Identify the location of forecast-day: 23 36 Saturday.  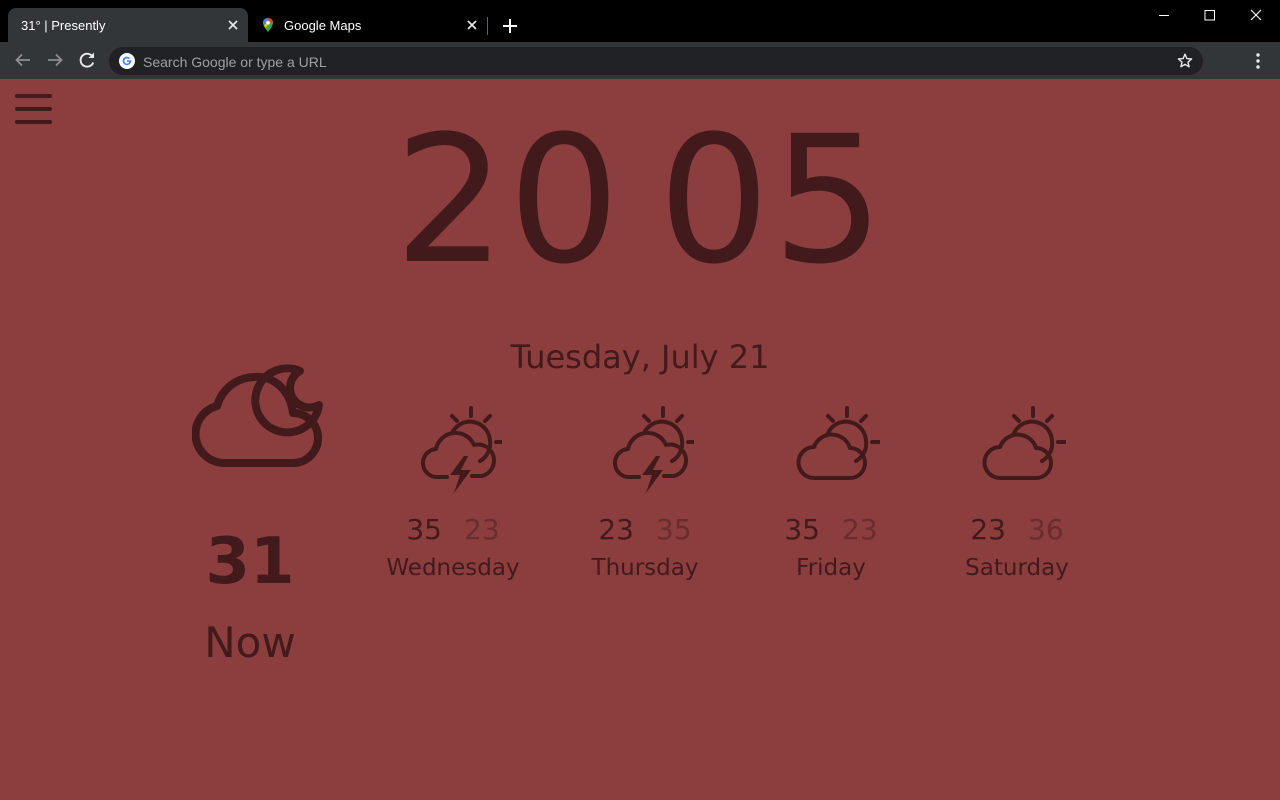
(1017, 498).